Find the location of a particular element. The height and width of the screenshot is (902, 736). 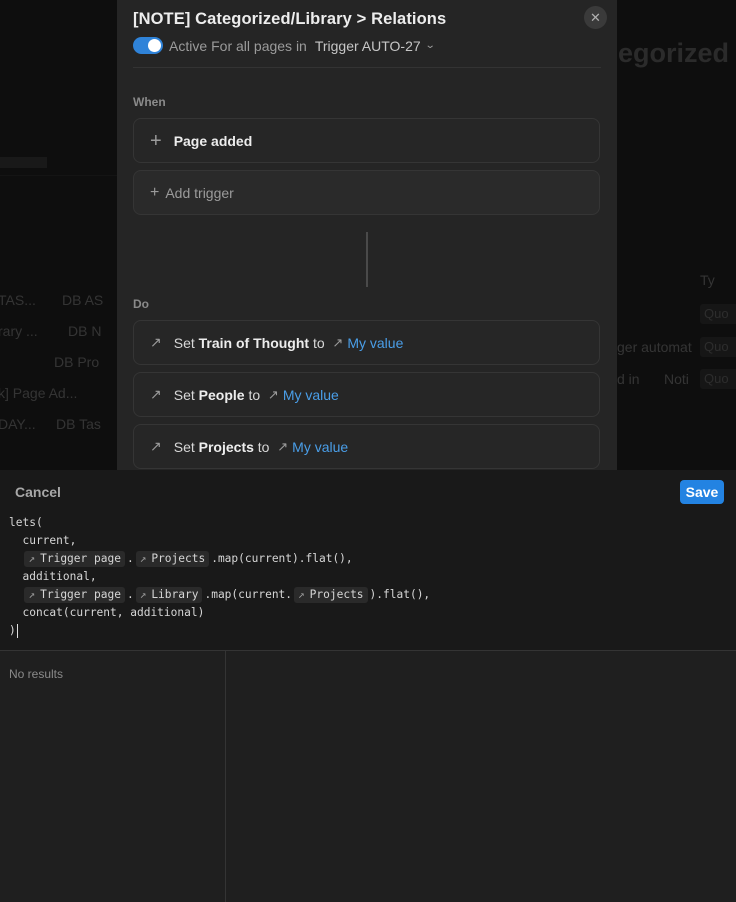

trigger-card-label: Page added is located at coordinates (213, 140).